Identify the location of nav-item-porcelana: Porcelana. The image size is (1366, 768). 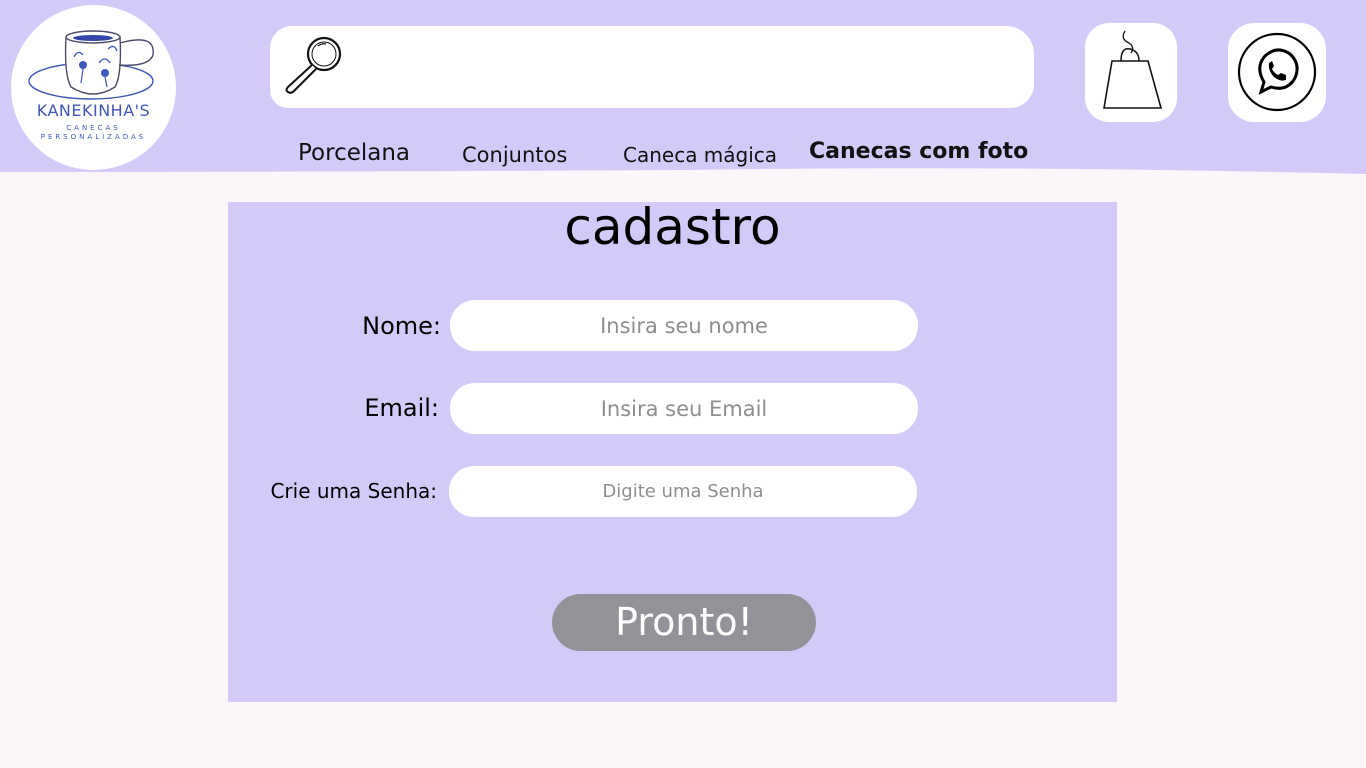
(354, 153).